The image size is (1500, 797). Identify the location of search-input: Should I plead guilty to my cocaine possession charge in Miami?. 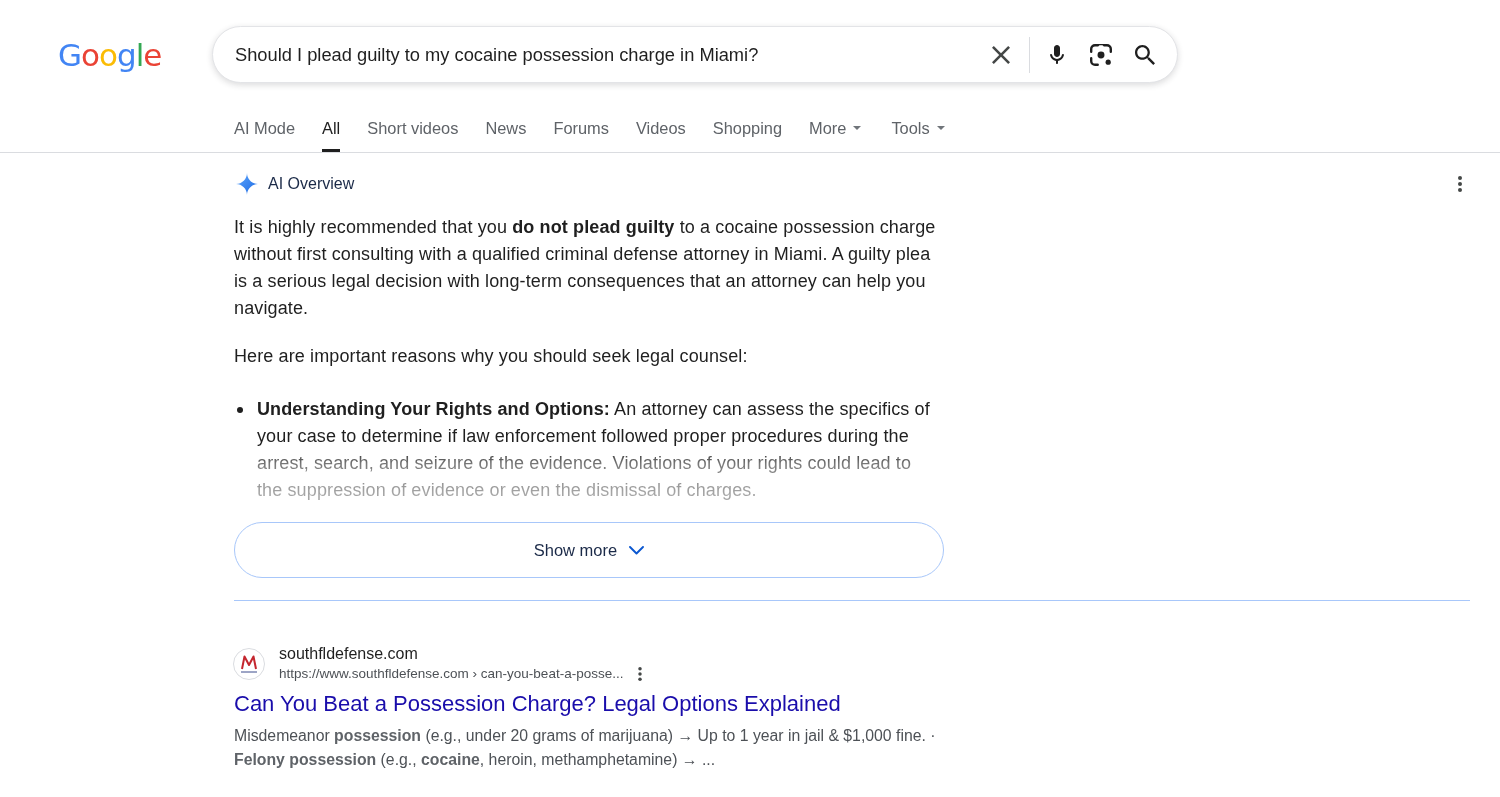
(609, 54).